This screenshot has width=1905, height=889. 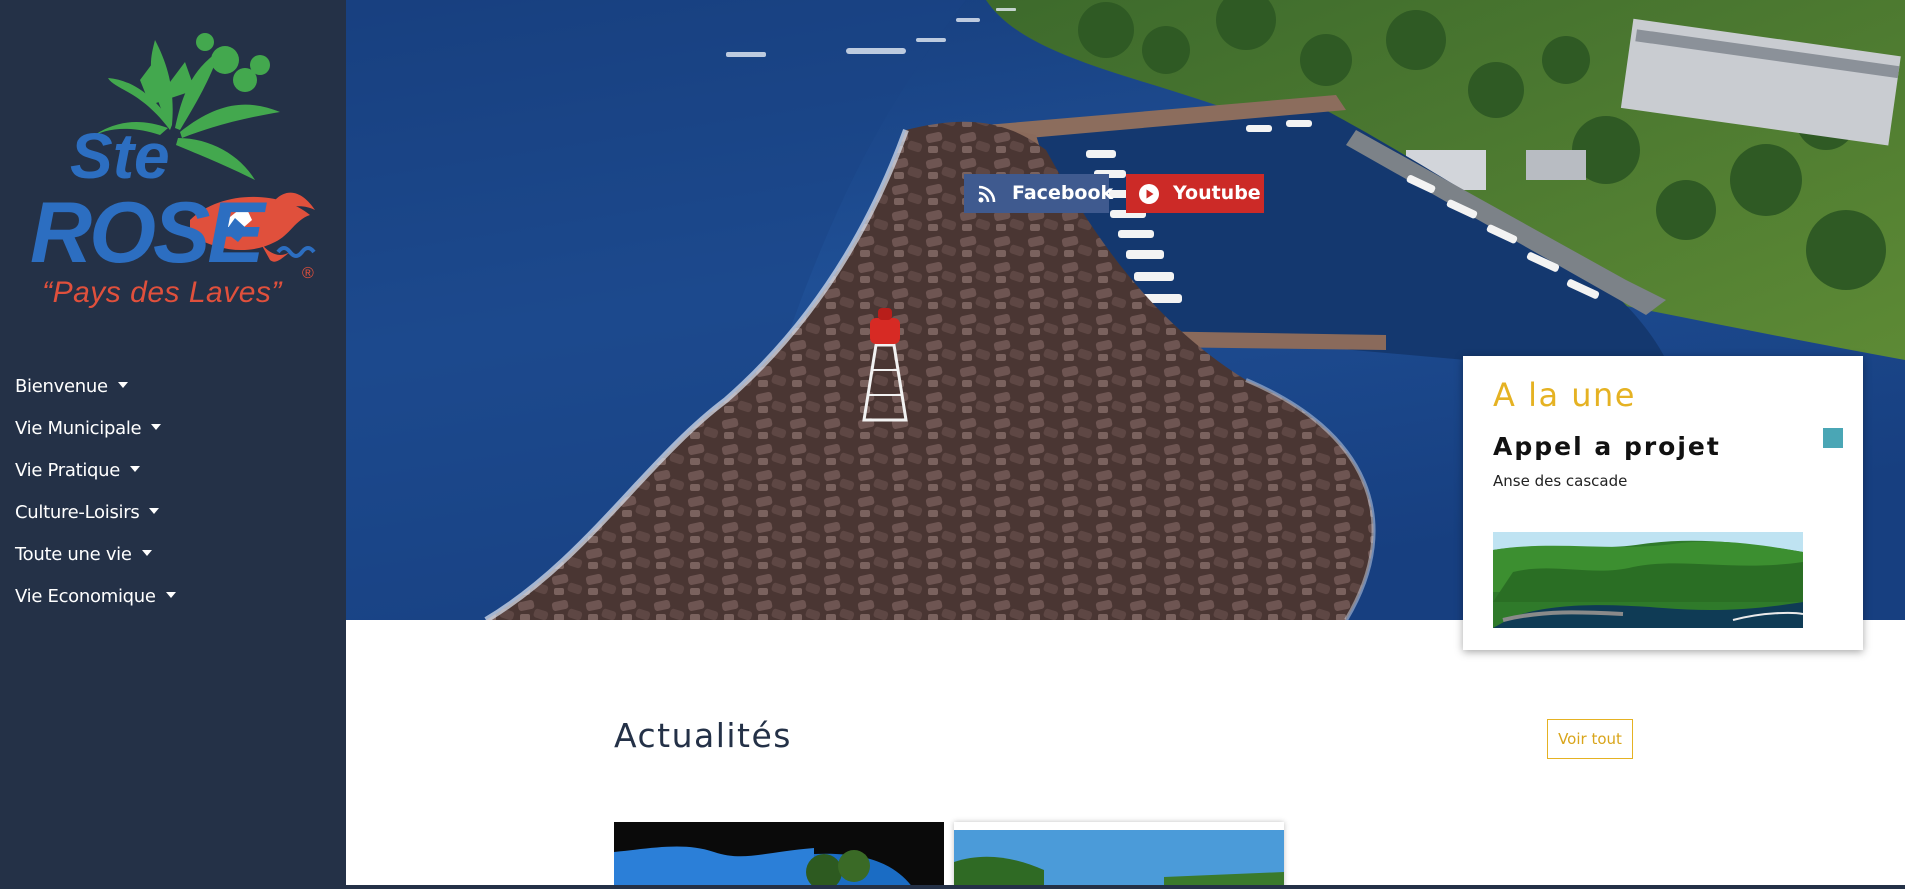 What do you see at coordinates (952, 887) in the screenshot?
I see `bottom-border` at bounding box center [952, 887].